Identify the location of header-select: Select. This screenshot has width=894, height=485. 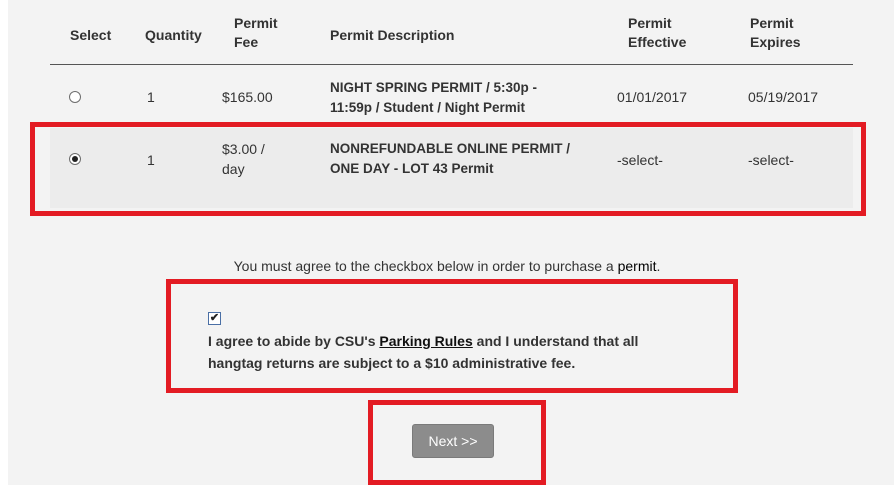
(91, 35).